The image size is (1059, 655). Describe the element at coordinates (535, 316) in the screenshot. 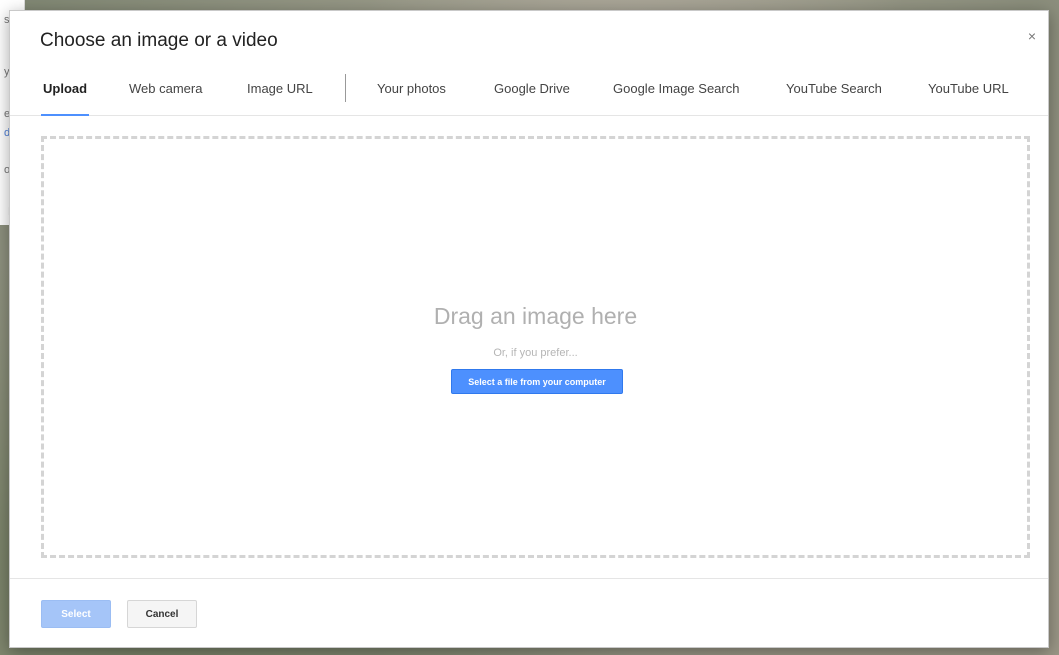

I see `drop-zone-heading: Drag an image here` at that location.